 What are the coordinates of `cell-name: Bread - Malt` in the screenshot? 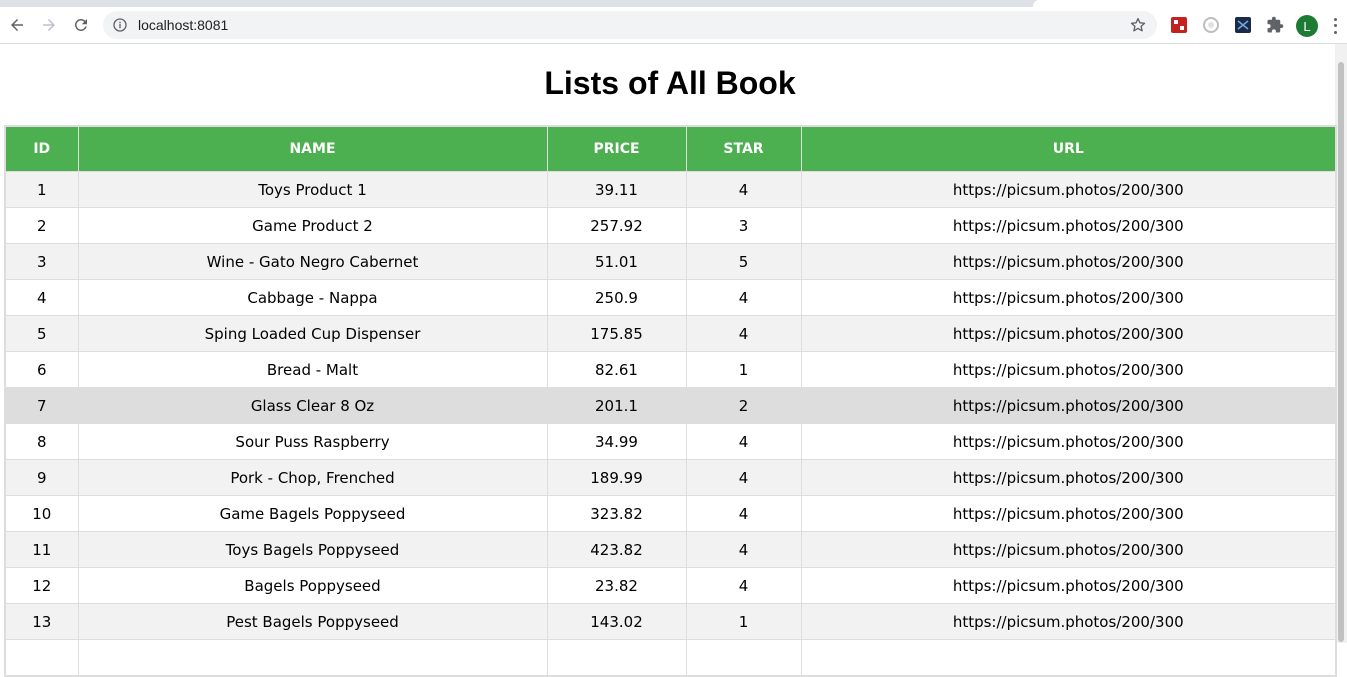 It's located at (313, 369).